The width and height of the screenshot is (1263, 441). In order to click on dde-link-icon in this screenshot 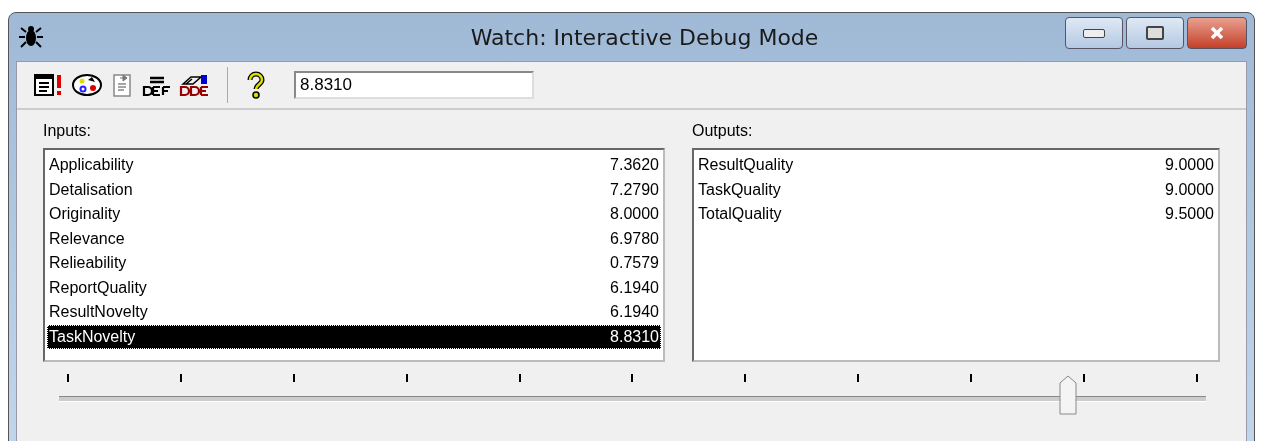, I will do `click(195, 85)`.